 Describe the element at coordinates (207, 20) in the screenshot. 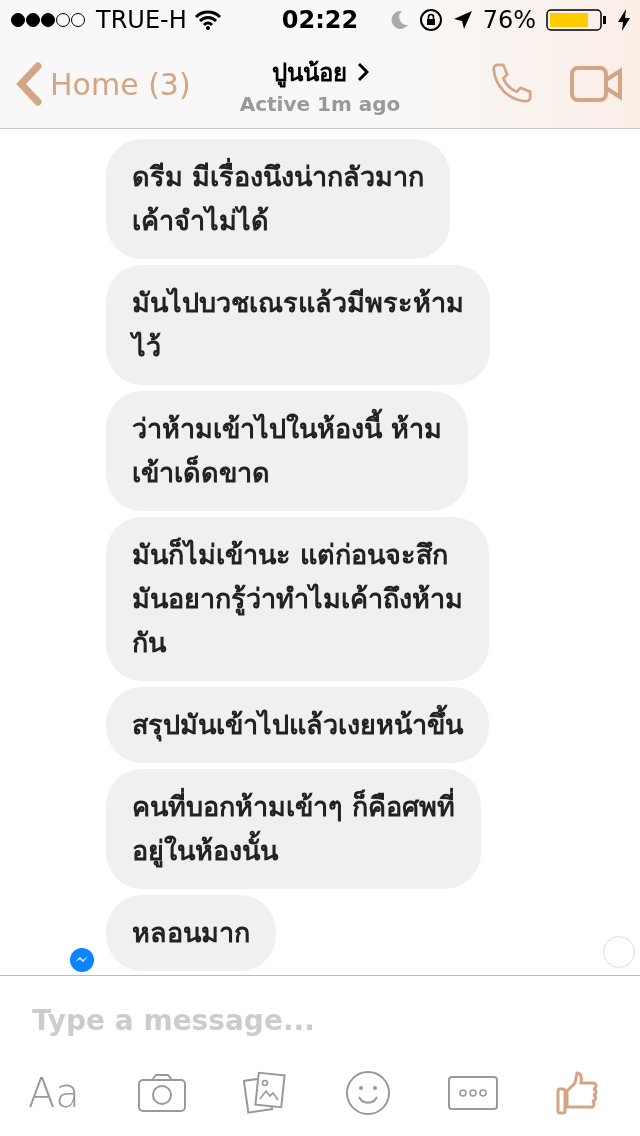

I see `wifi-icon` at that location.